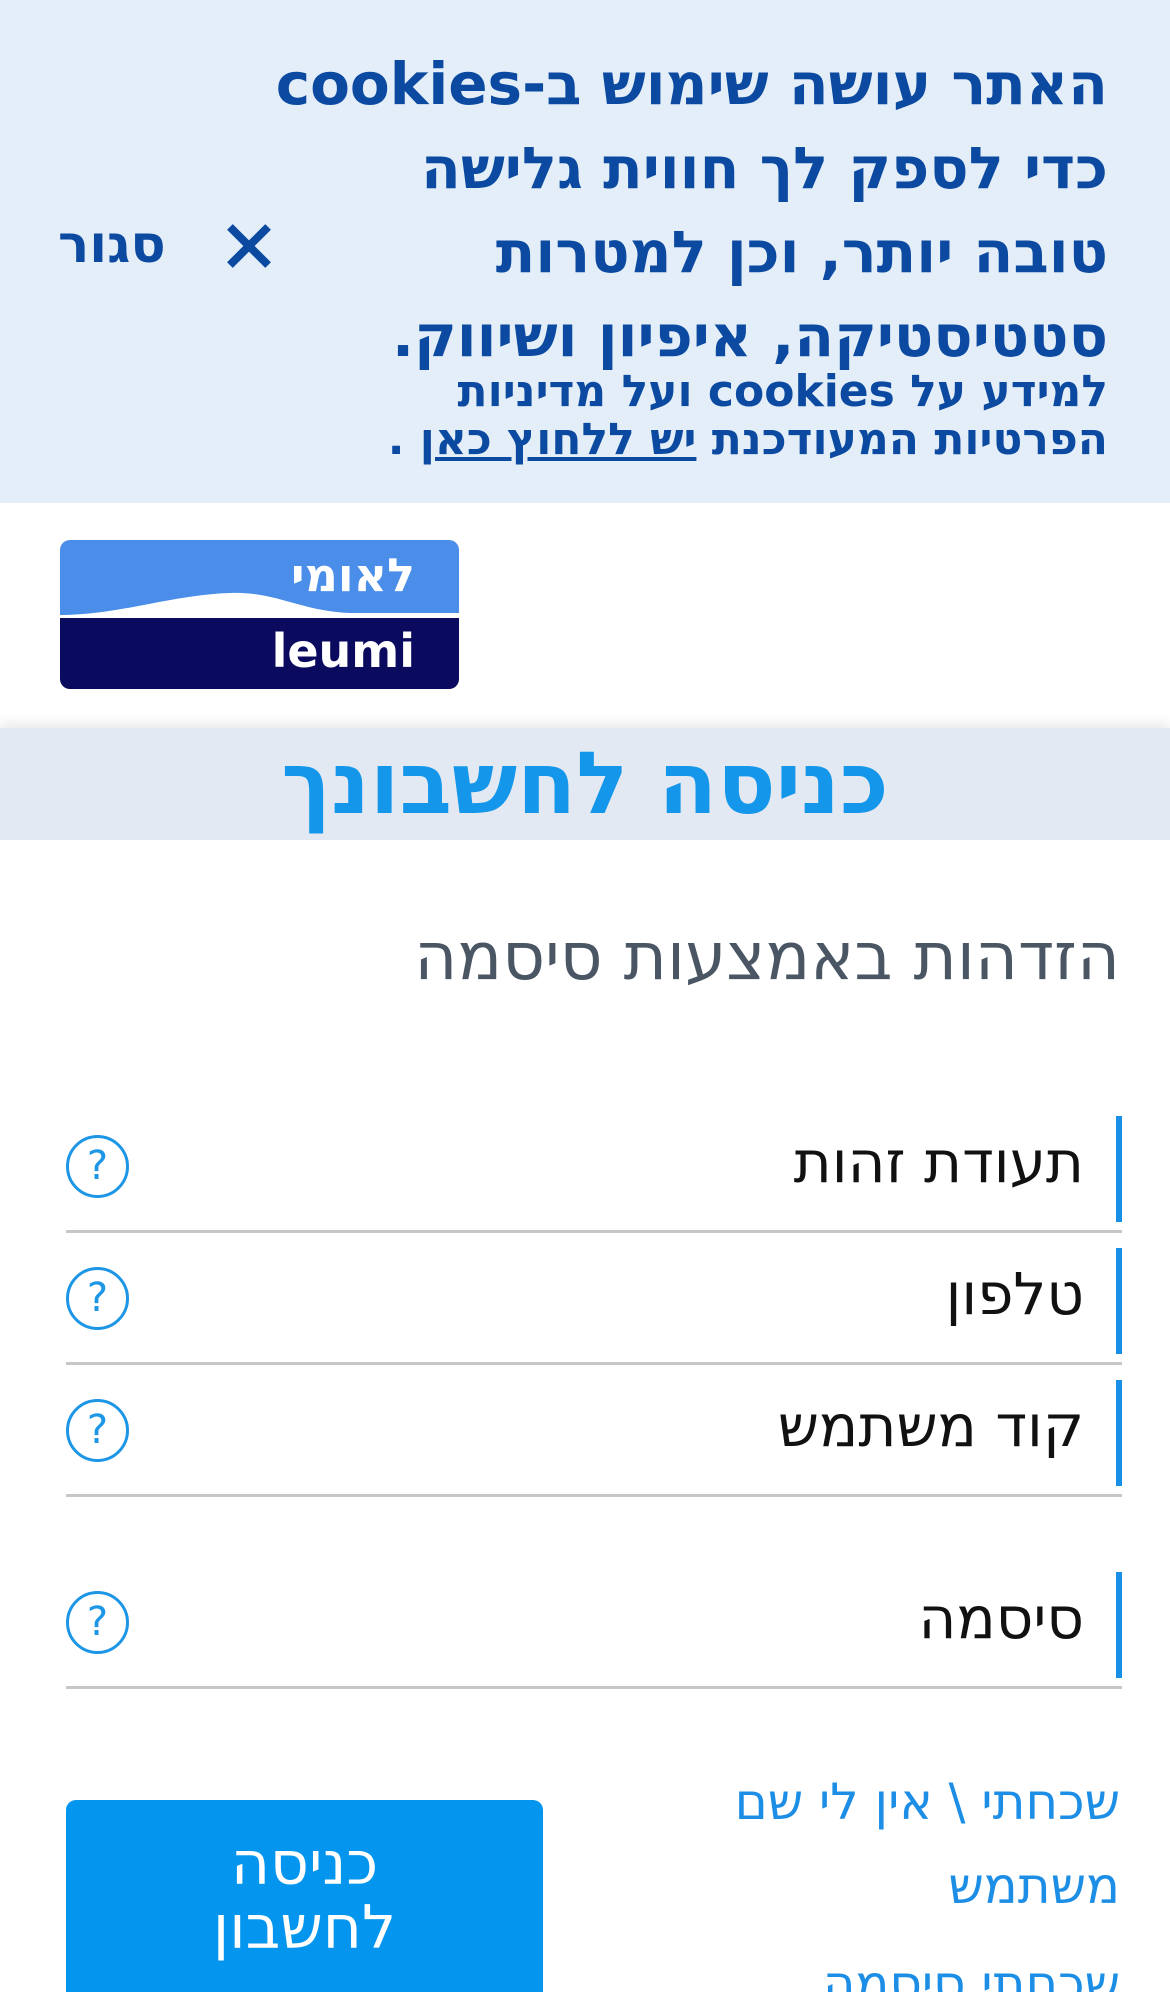 Image resolution: width=1170 pixels, height=1992 pixels. What do you see at coordinates (594, 1434) in the screenshot?
I see `user-code-field: קוד משתמש ?` at bounding box center [594, 1434].